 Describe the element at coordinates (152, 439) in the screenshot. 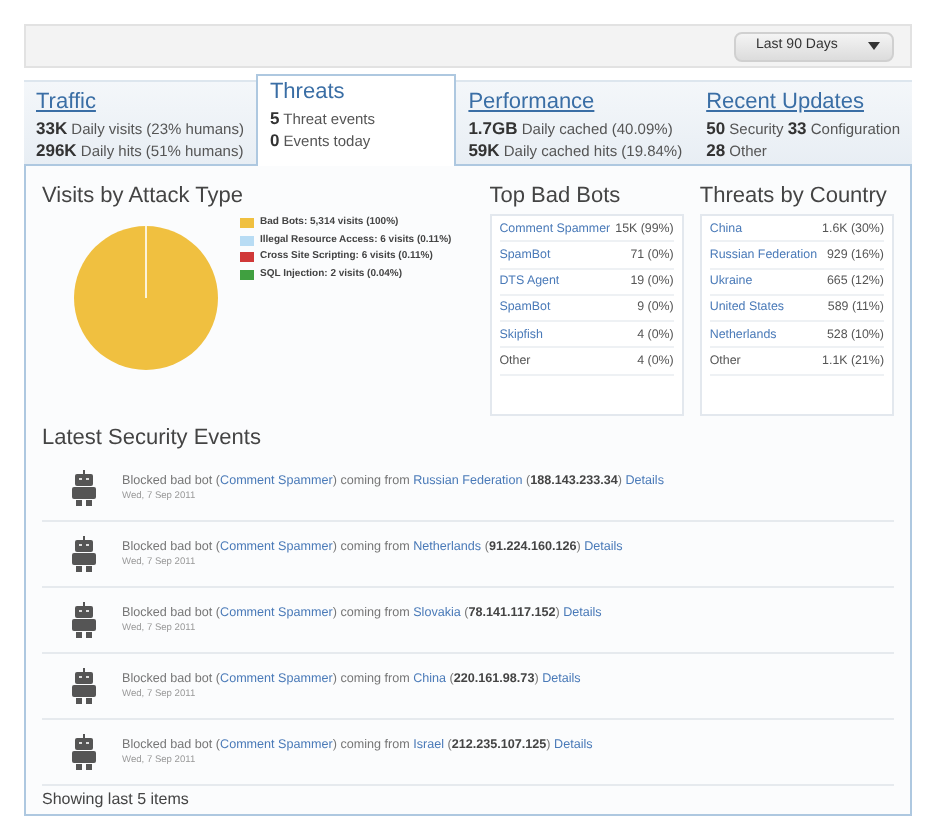

I see `section-title: Latest Security Events` at that location.